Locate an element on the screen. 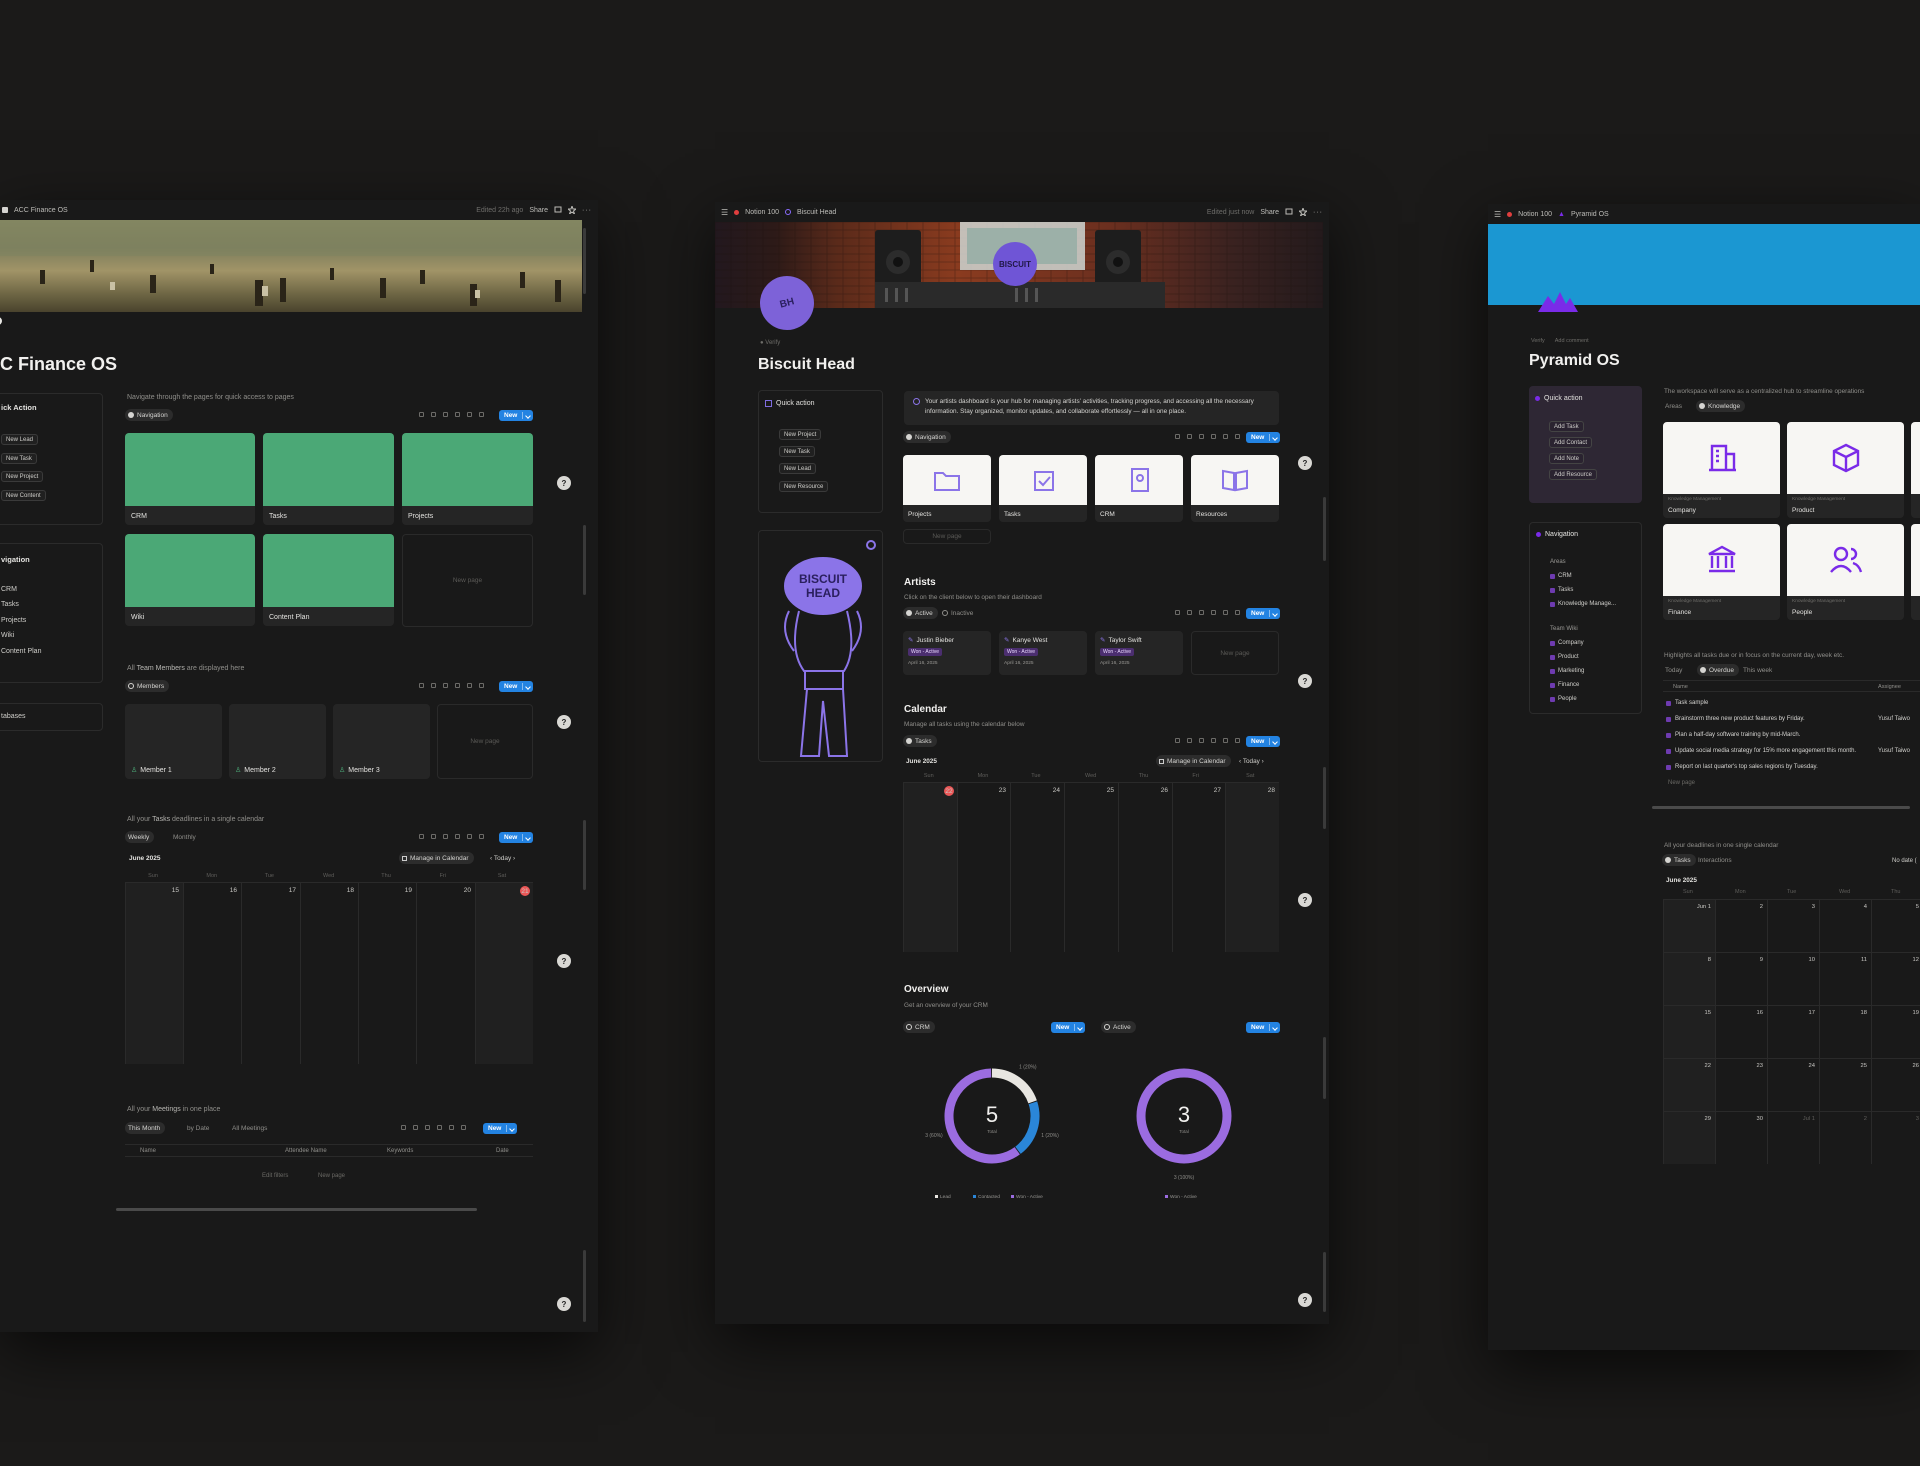 The width and height of the screenshot is (1920, 1466). nav-wiki: Wiki is located at coordinates (7, 635).